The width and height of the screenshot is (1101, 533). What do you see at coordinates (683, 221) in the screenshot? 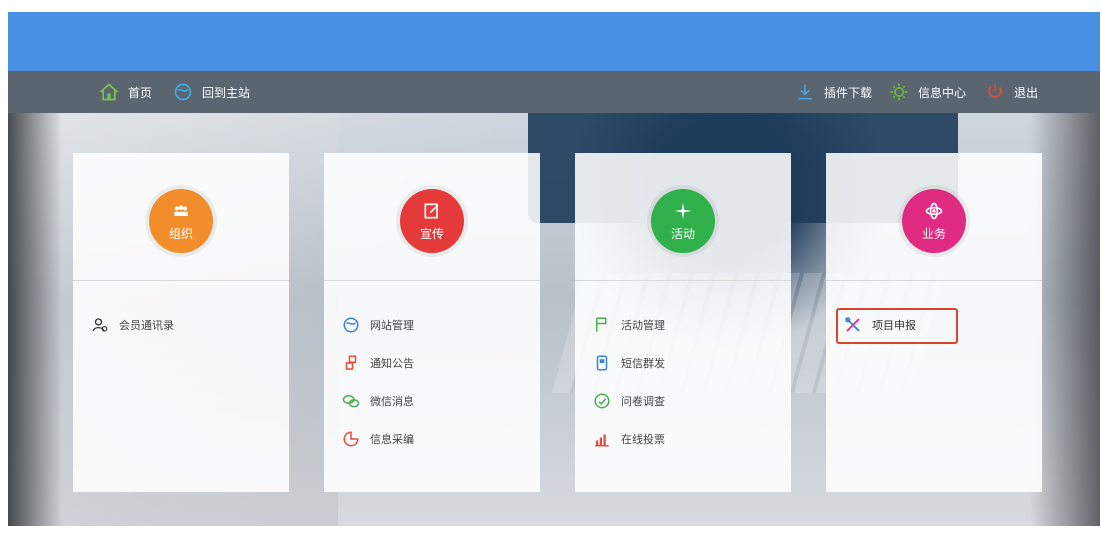
I see `card-activity-badge: 活动` at bounding box center [683, 221].